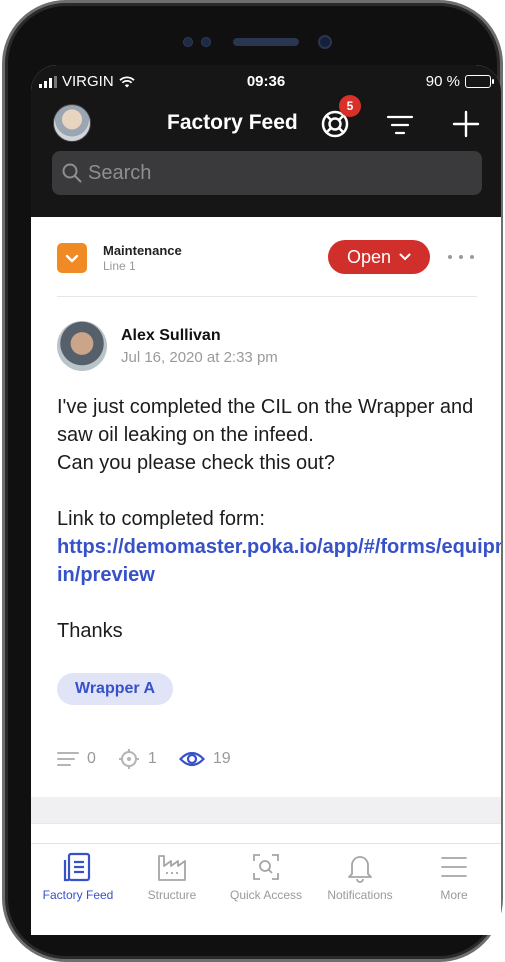  Describe the element at coordinates (325, 42) in the screenshot. I see `front-camera` at that location.